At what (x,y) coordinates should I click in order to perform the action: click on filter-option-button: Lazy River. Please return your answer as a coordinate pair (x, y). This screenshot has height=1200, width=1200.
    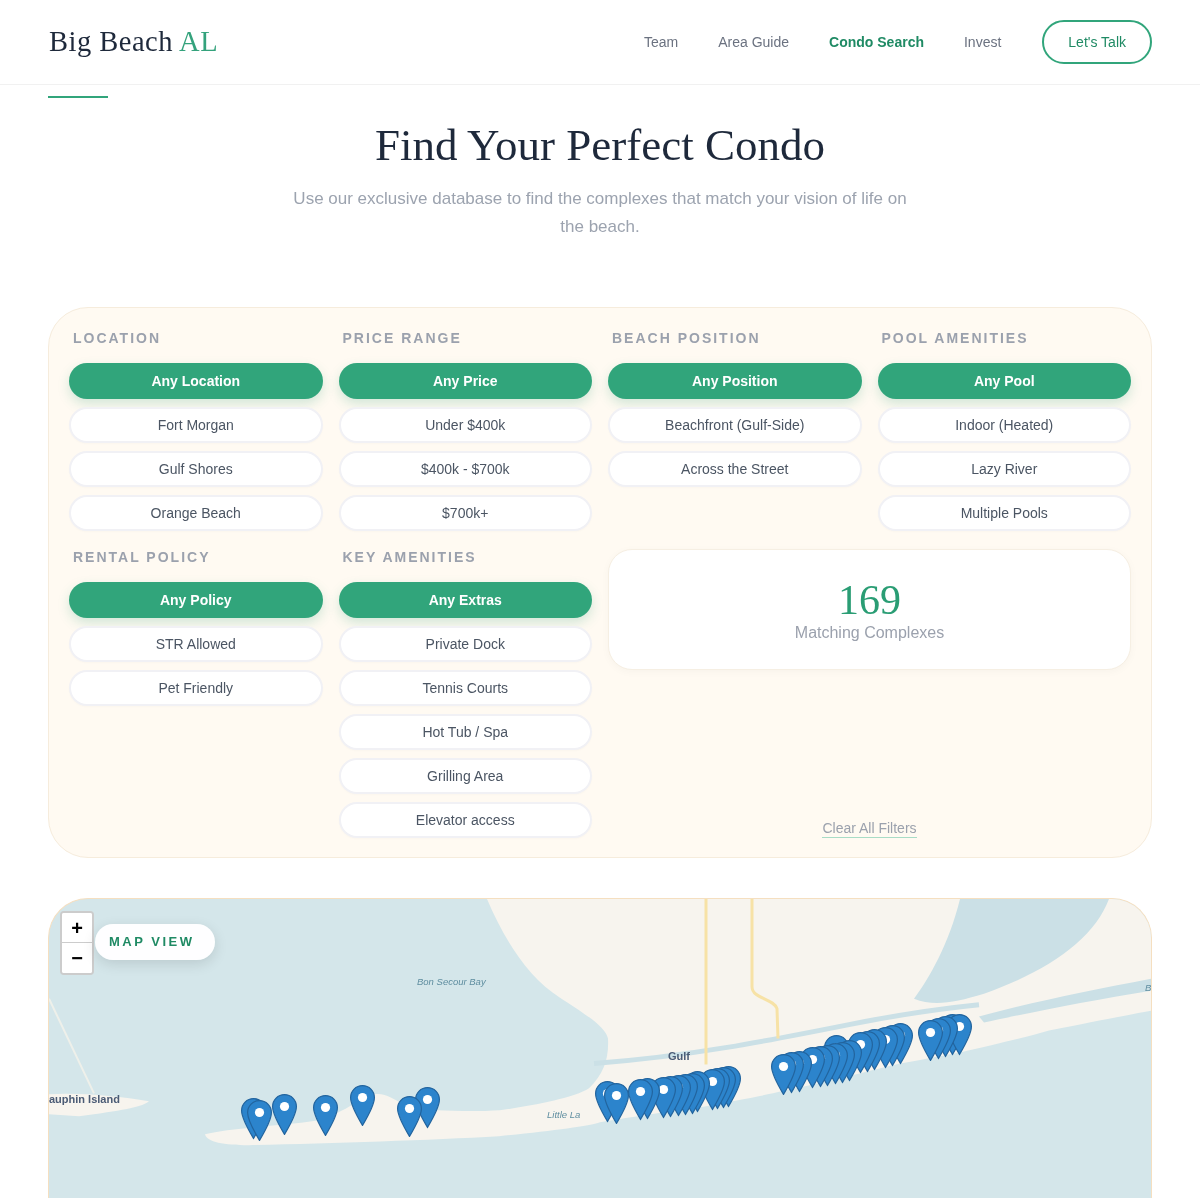
    Looking at the image, I should click on (1004, 469).